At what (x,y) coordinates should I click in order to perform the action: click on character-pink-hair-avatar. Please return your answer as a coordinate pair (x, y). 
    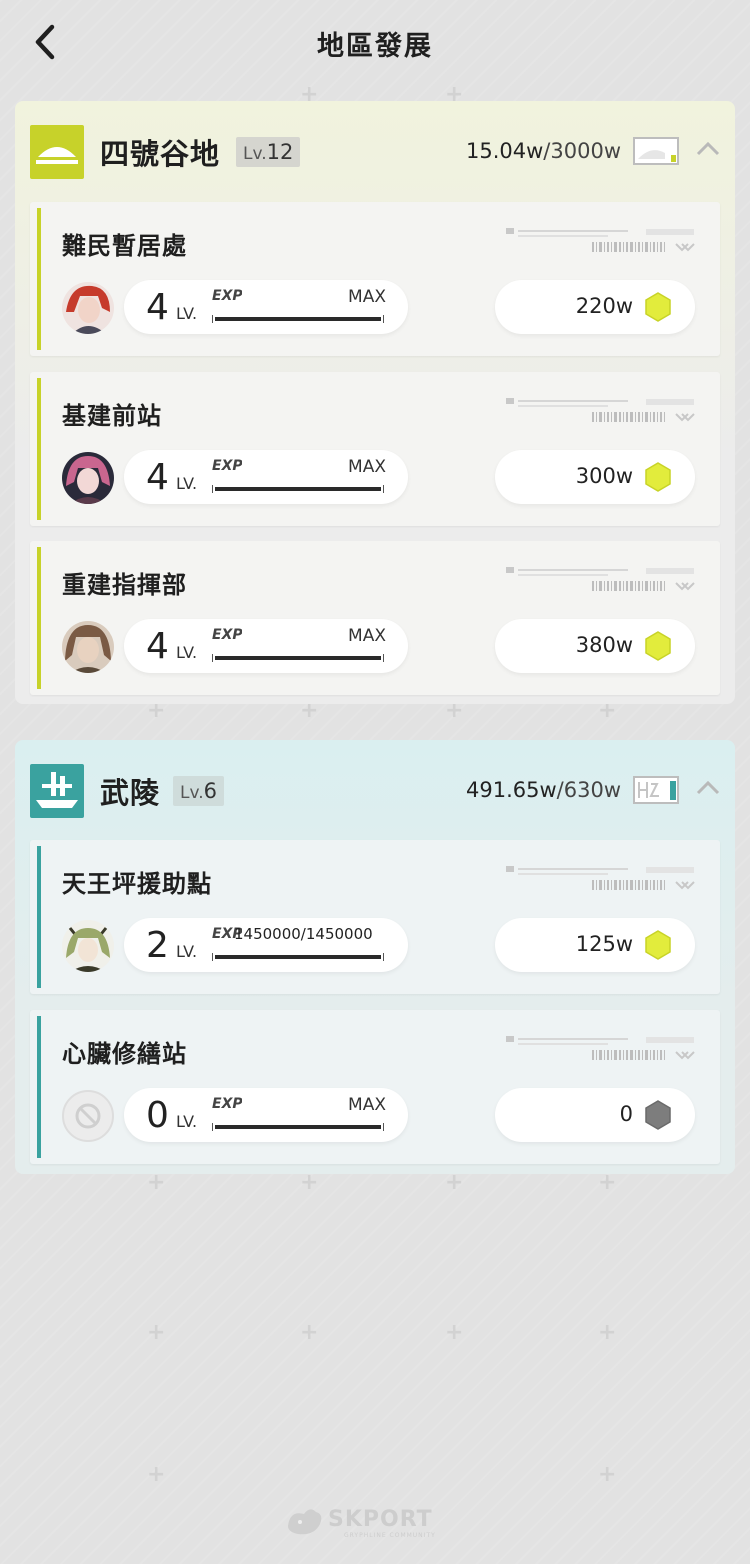
    Looking at the image, I should click on (88, 478).